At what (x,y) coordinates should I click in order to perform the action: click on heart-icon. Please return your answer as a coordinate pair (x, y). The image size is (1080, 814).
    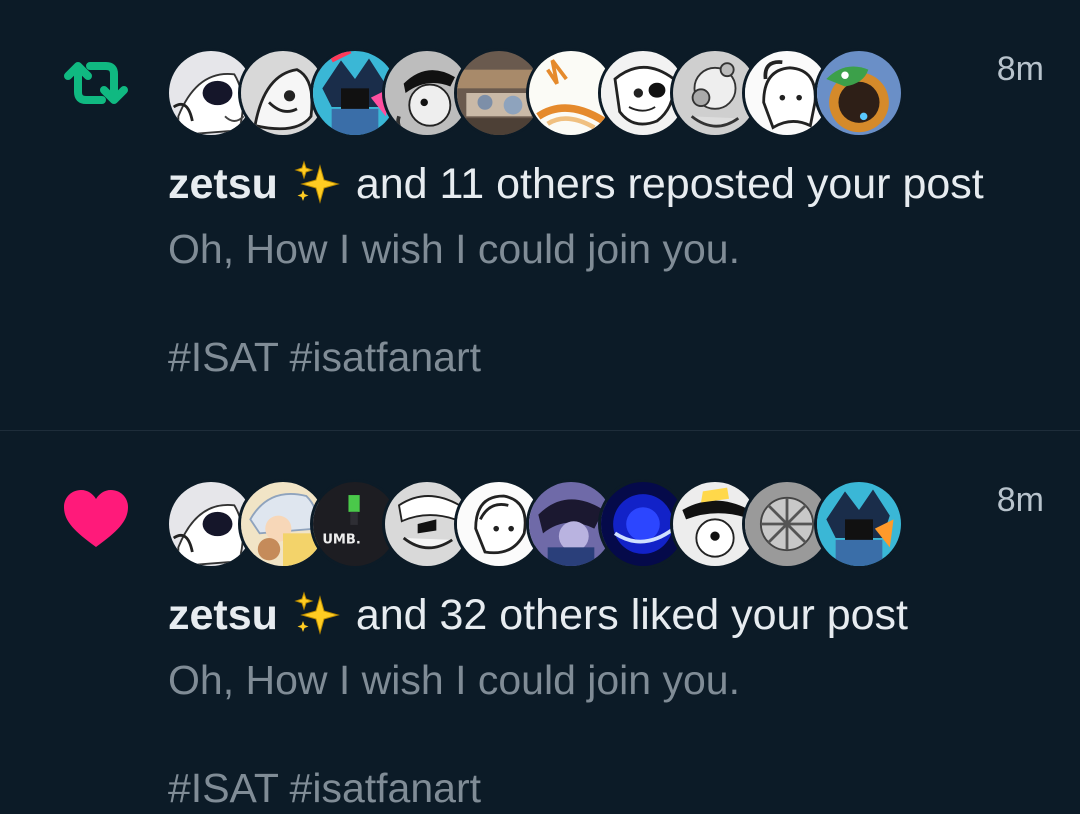
    Looking at the image, I should click on (96, 519).